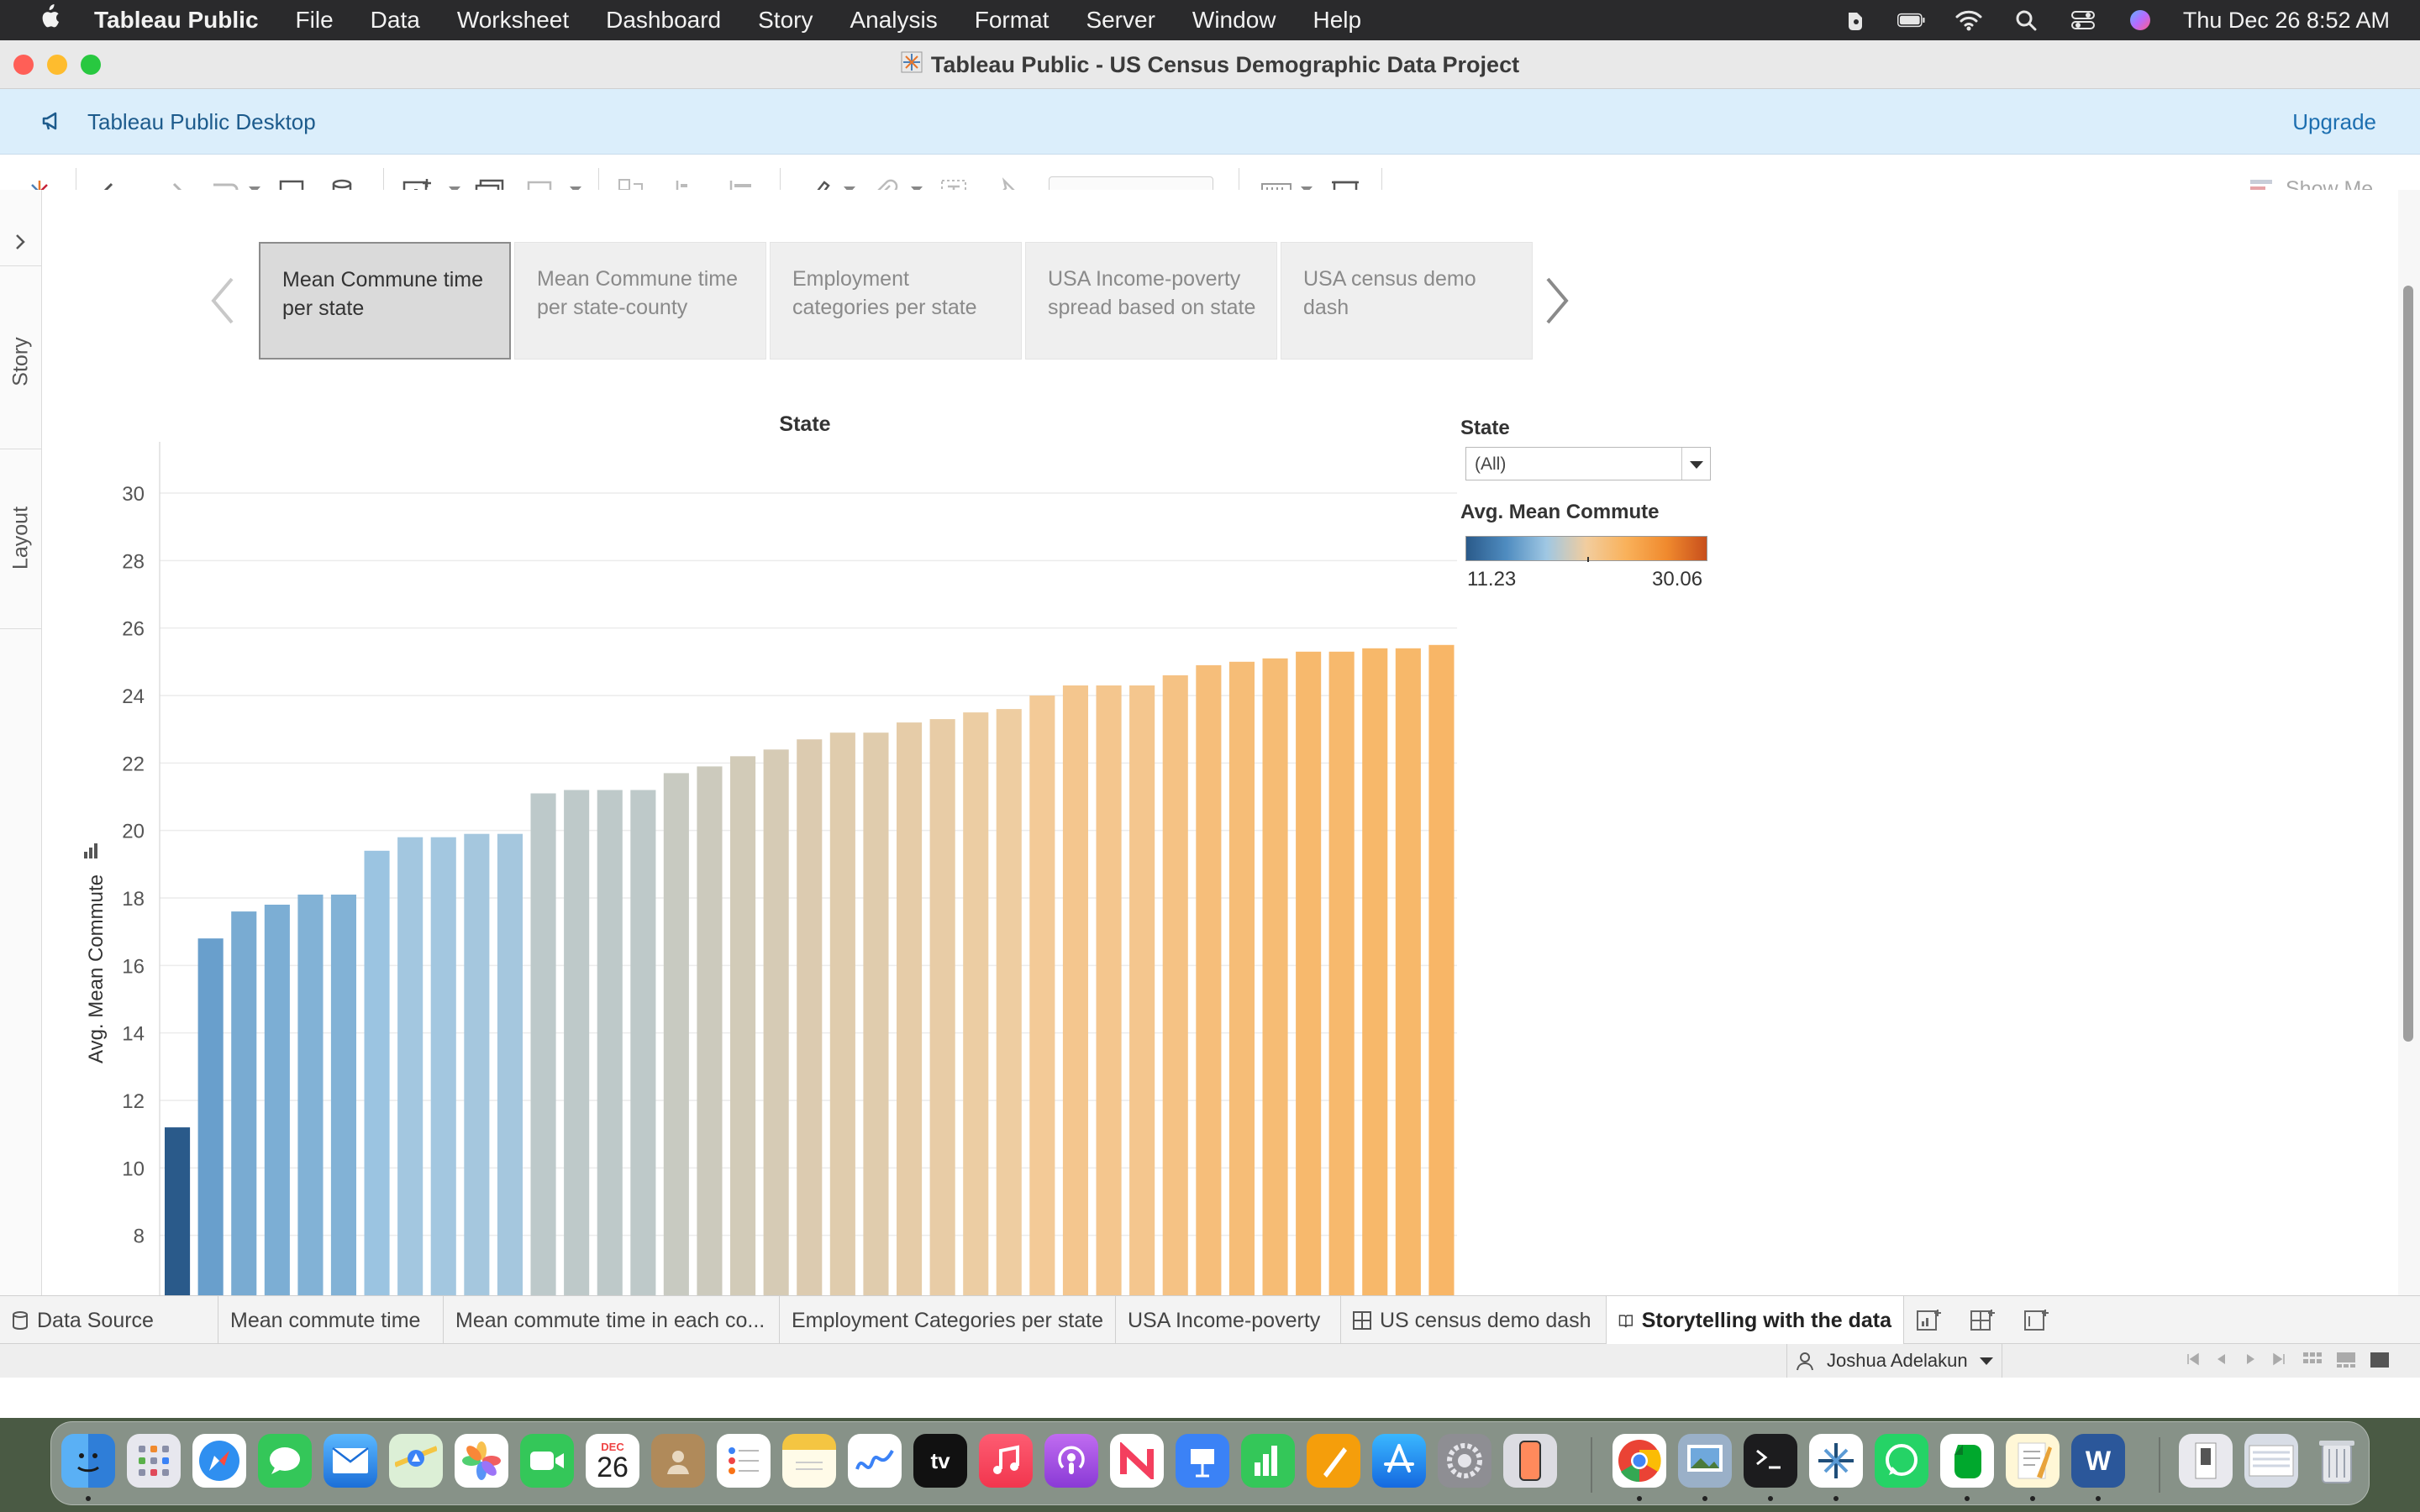 The width and height of the screenshot is (2420, 1512). What do you see at coordinates (1202, 1461) in the screenshot?
I see `keynote-icon` at bounding box center [1202, 1461].